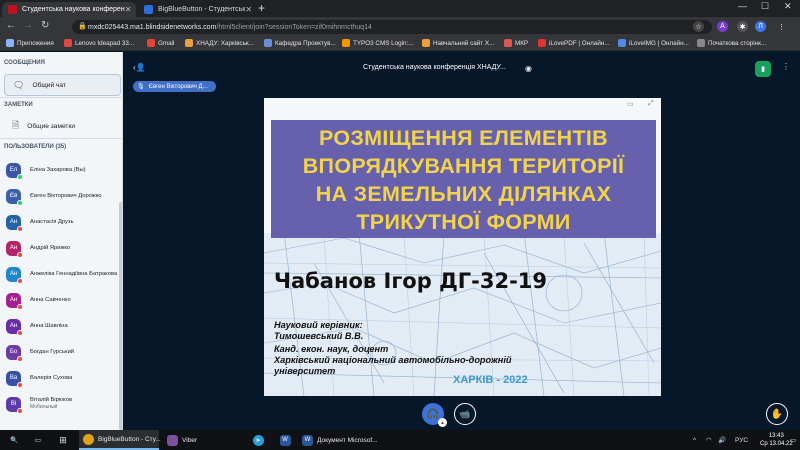 This screenshot has width=800, height=450. Describe the element at coordinates (781, 26) in the screenshot. I see `menu-icon: ⋮` at that location.